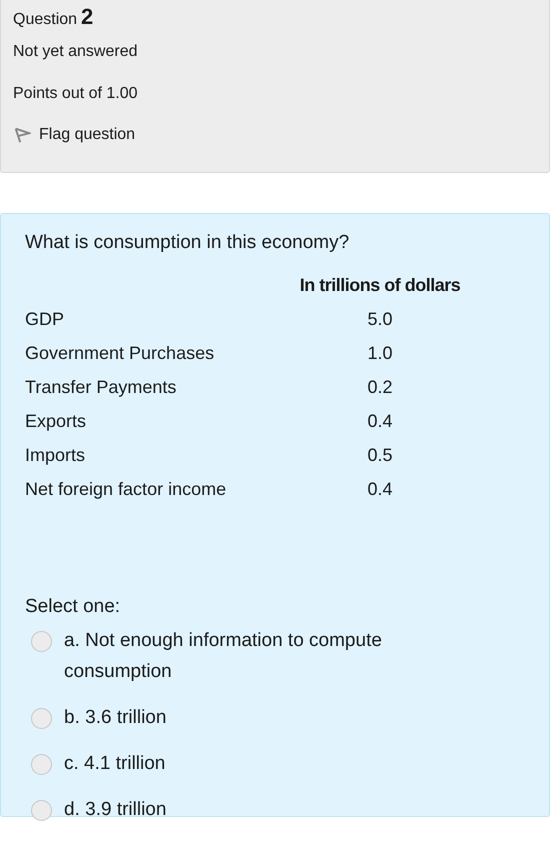 This screenshot has width=560, height=855. What do you see at coordinates (74, 135) in the screenshot?
I see `flag-question-link: Flag question` at bounding box center [74, 135].